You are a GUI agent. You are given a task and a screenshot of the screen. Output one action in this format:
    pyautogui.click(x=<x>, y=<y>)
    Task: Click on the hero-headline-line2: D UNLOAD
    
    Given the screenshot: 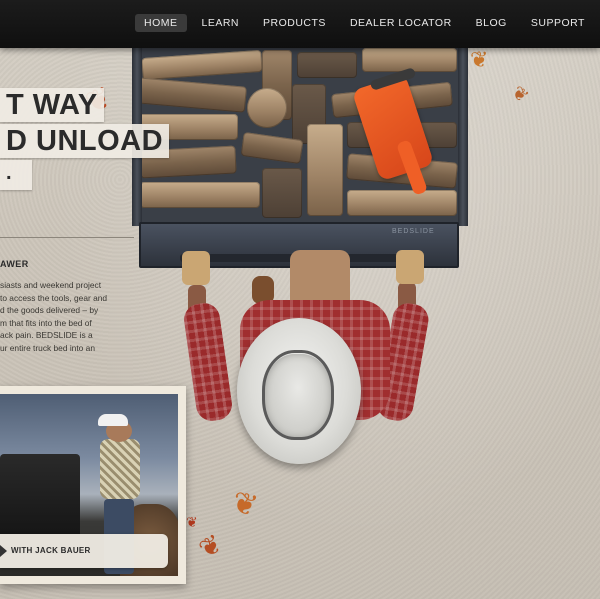 What is the action you would take?
    pyautogui.click(x=85, y=141)
    